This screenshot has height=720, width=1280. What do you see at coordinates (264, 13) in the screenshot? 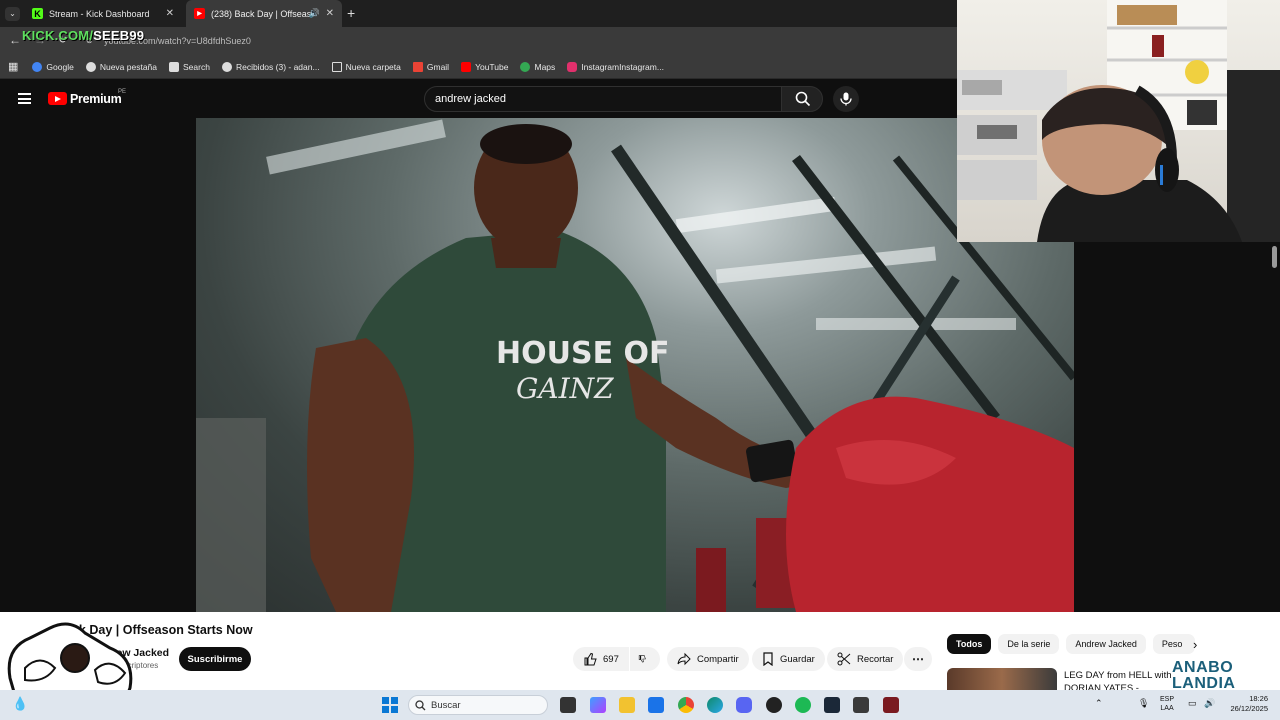
I see `tab-youtube-video: ▶ (238) Back Day | Offseason 🔊 ✕` at bounding box center [264, 13].